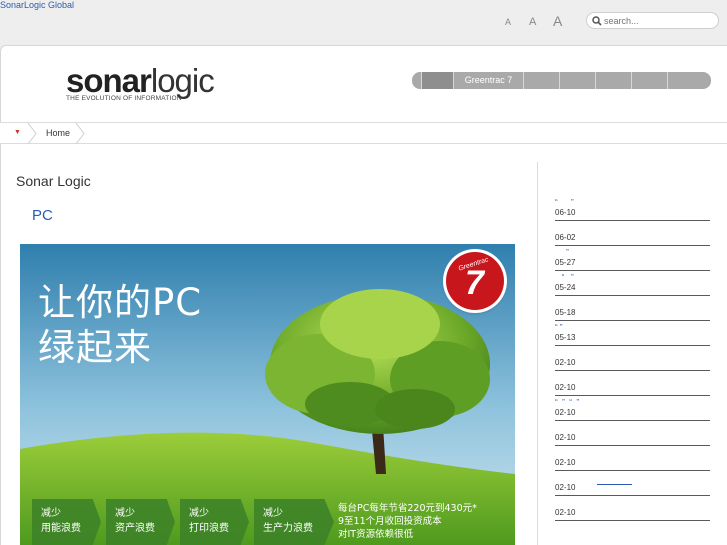 This screenshot has height=545, width=727. Describe the element at coordinates (565, 212) in the screenshot. I see `news-date: 06-10` at that location.